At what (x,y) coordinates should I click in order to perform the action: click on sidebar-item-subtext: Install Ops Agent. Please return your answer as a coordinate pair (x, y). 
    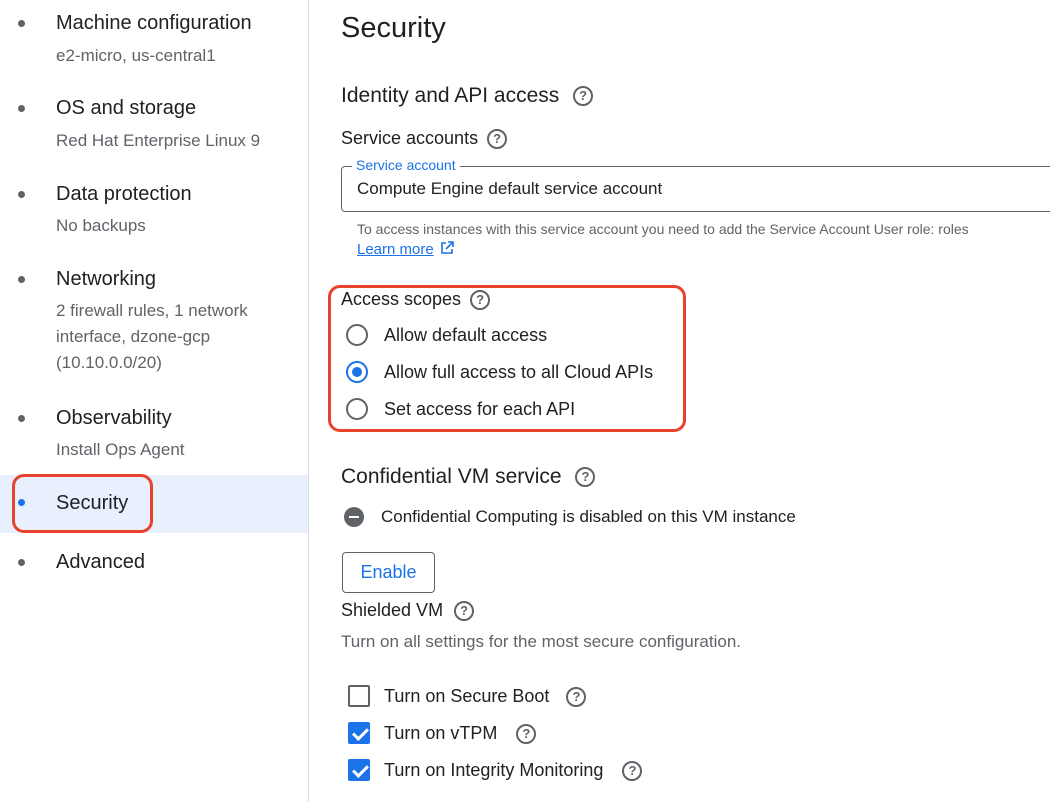
    Looking at the image, I should click on (120, 449).